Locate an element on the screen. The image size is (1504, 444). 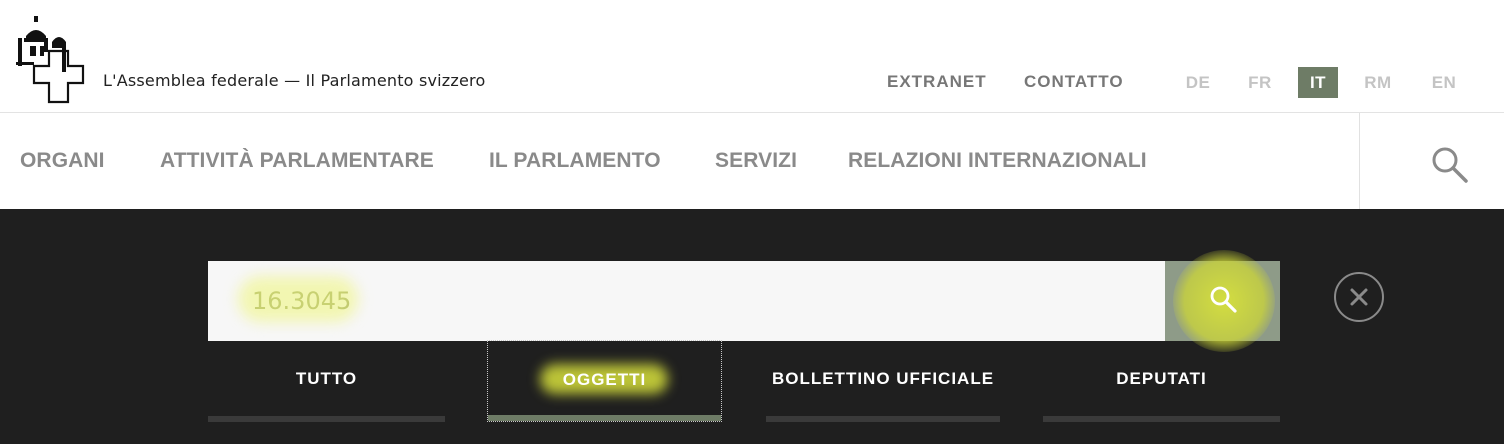
nav-item-attivita-parlamentare: ATTIVITÀ PARLAMENTARE is located at coordinates (297, 161).